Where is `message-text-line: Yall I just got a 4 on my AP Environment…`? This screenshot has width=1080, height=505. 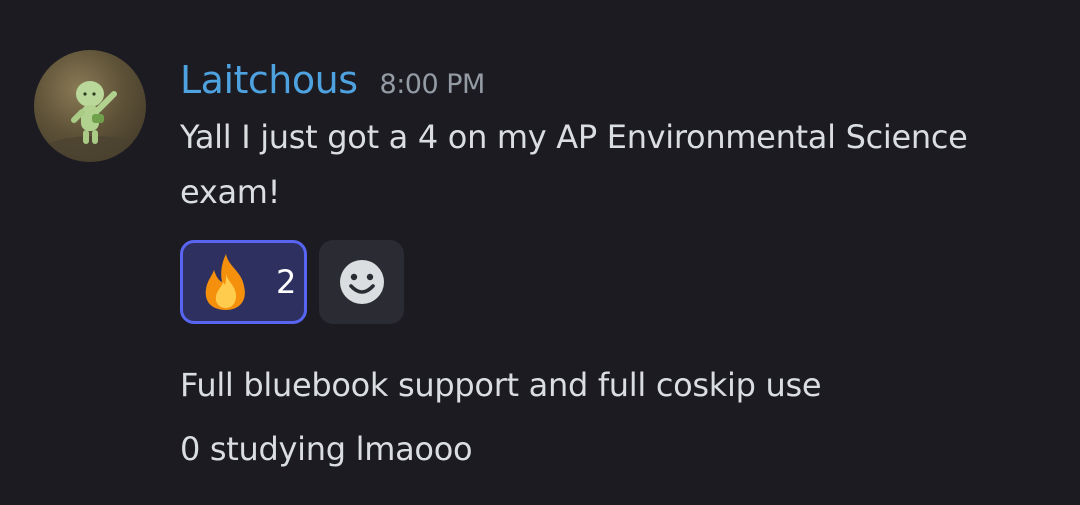
message-text-line: Yall I just got a 4 on my AP Environment… is located at coordinates (574, 137).